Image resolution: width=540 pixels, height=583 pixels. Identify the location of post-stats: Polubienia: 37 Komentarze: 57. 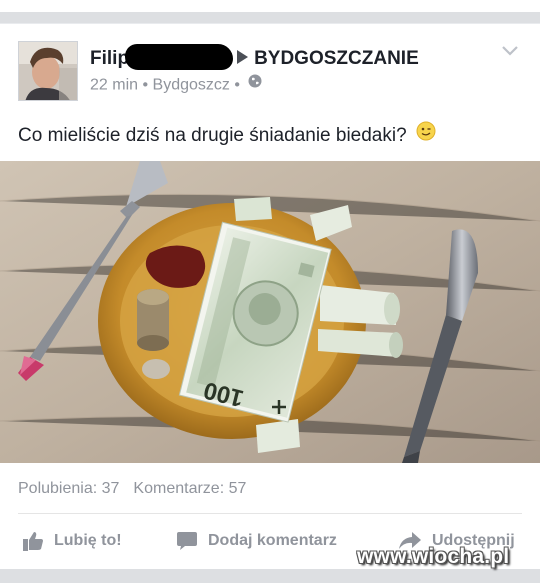
(132, 489).